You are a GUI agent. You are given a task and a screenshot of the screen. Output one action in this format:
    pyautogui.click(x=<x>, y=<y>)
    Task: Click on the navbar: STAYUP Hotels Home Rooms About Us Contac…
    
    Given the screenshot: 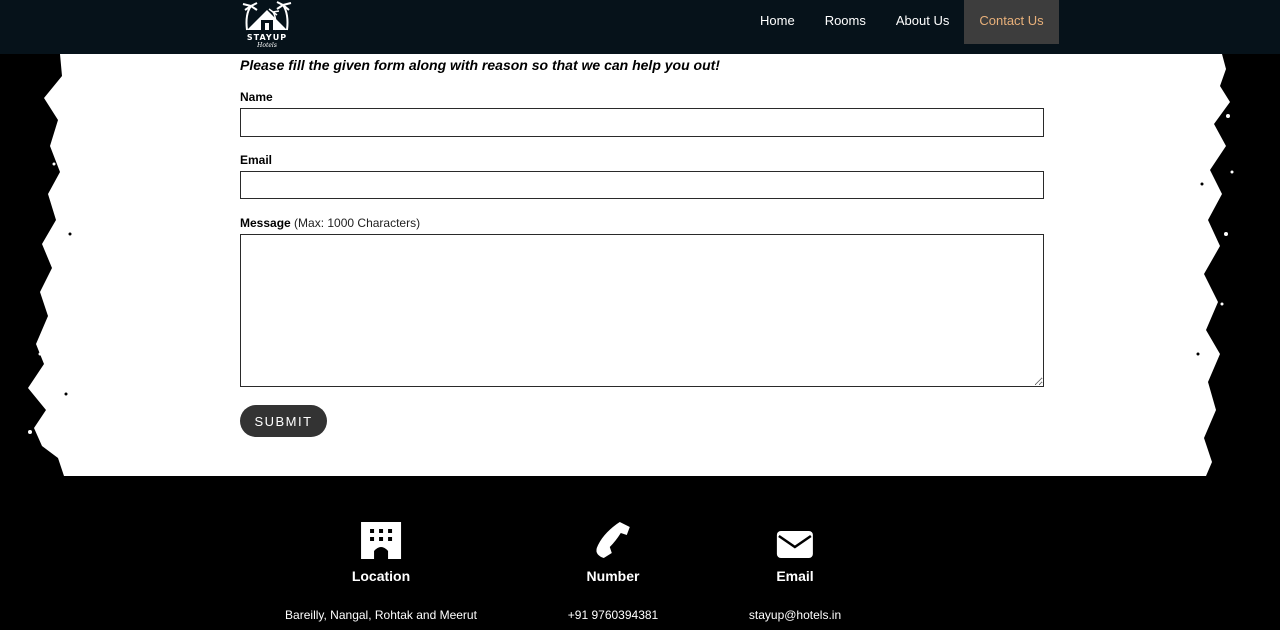 What is the action you would take?
    pyautogui.click(x=640, y=27)
    